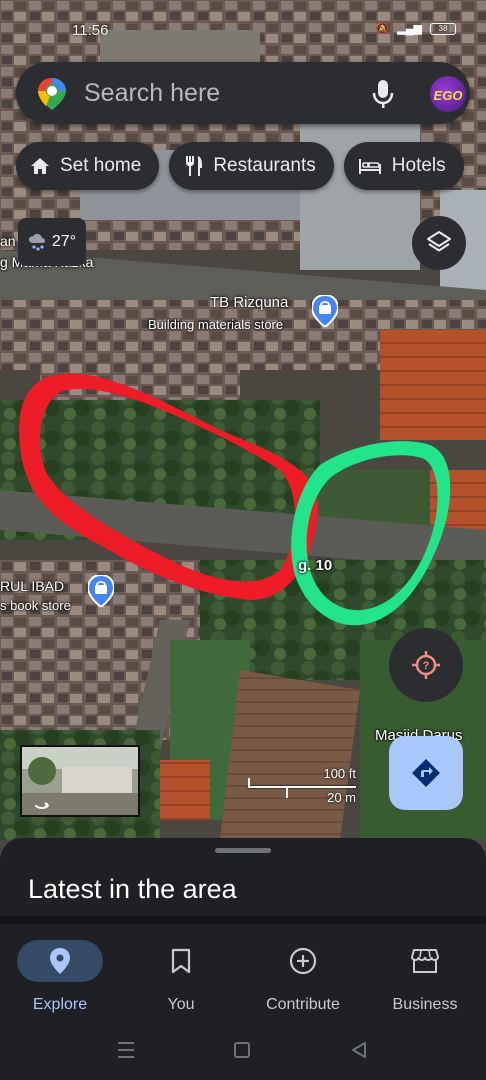  I want to click on bottom-navigation: Explore You Contribute Business, so click(243, 974).